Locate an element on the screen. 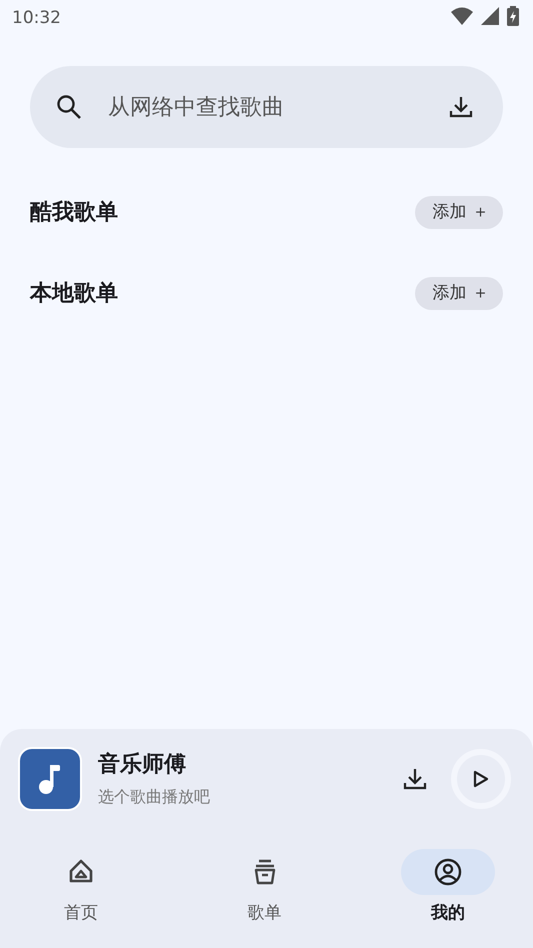 This screenshot has width=533, height=948. track-title: 音乐师傅 is located at coordinates (142, 764).